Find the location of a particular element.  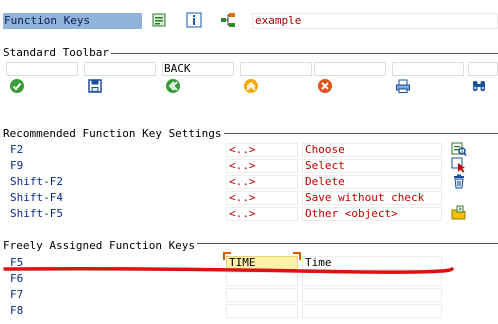

key-label-f7: F7 is located at coordinates (17, 294).